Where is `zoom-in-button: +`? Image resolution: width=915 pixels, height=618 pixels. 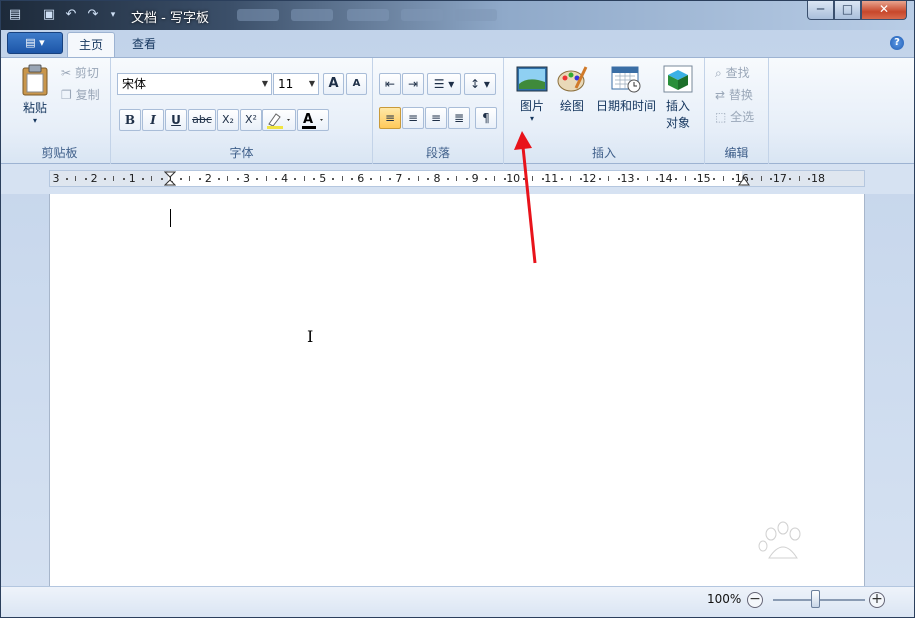
zoom-in-button: + is located at coordinates (877, 600).